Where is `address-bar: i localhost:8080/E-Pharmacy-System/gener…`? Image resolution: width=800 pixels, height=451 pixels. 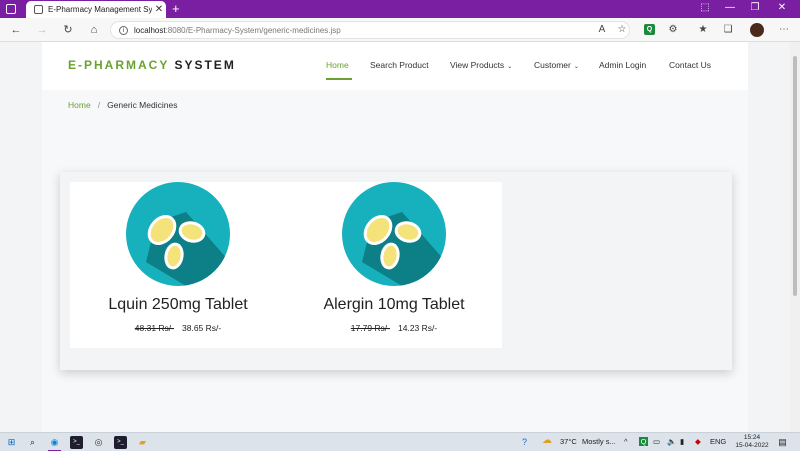
address-bar: i localhost:8080/E-Pharmacy-System/gener… is located at coordinates (370, 30).